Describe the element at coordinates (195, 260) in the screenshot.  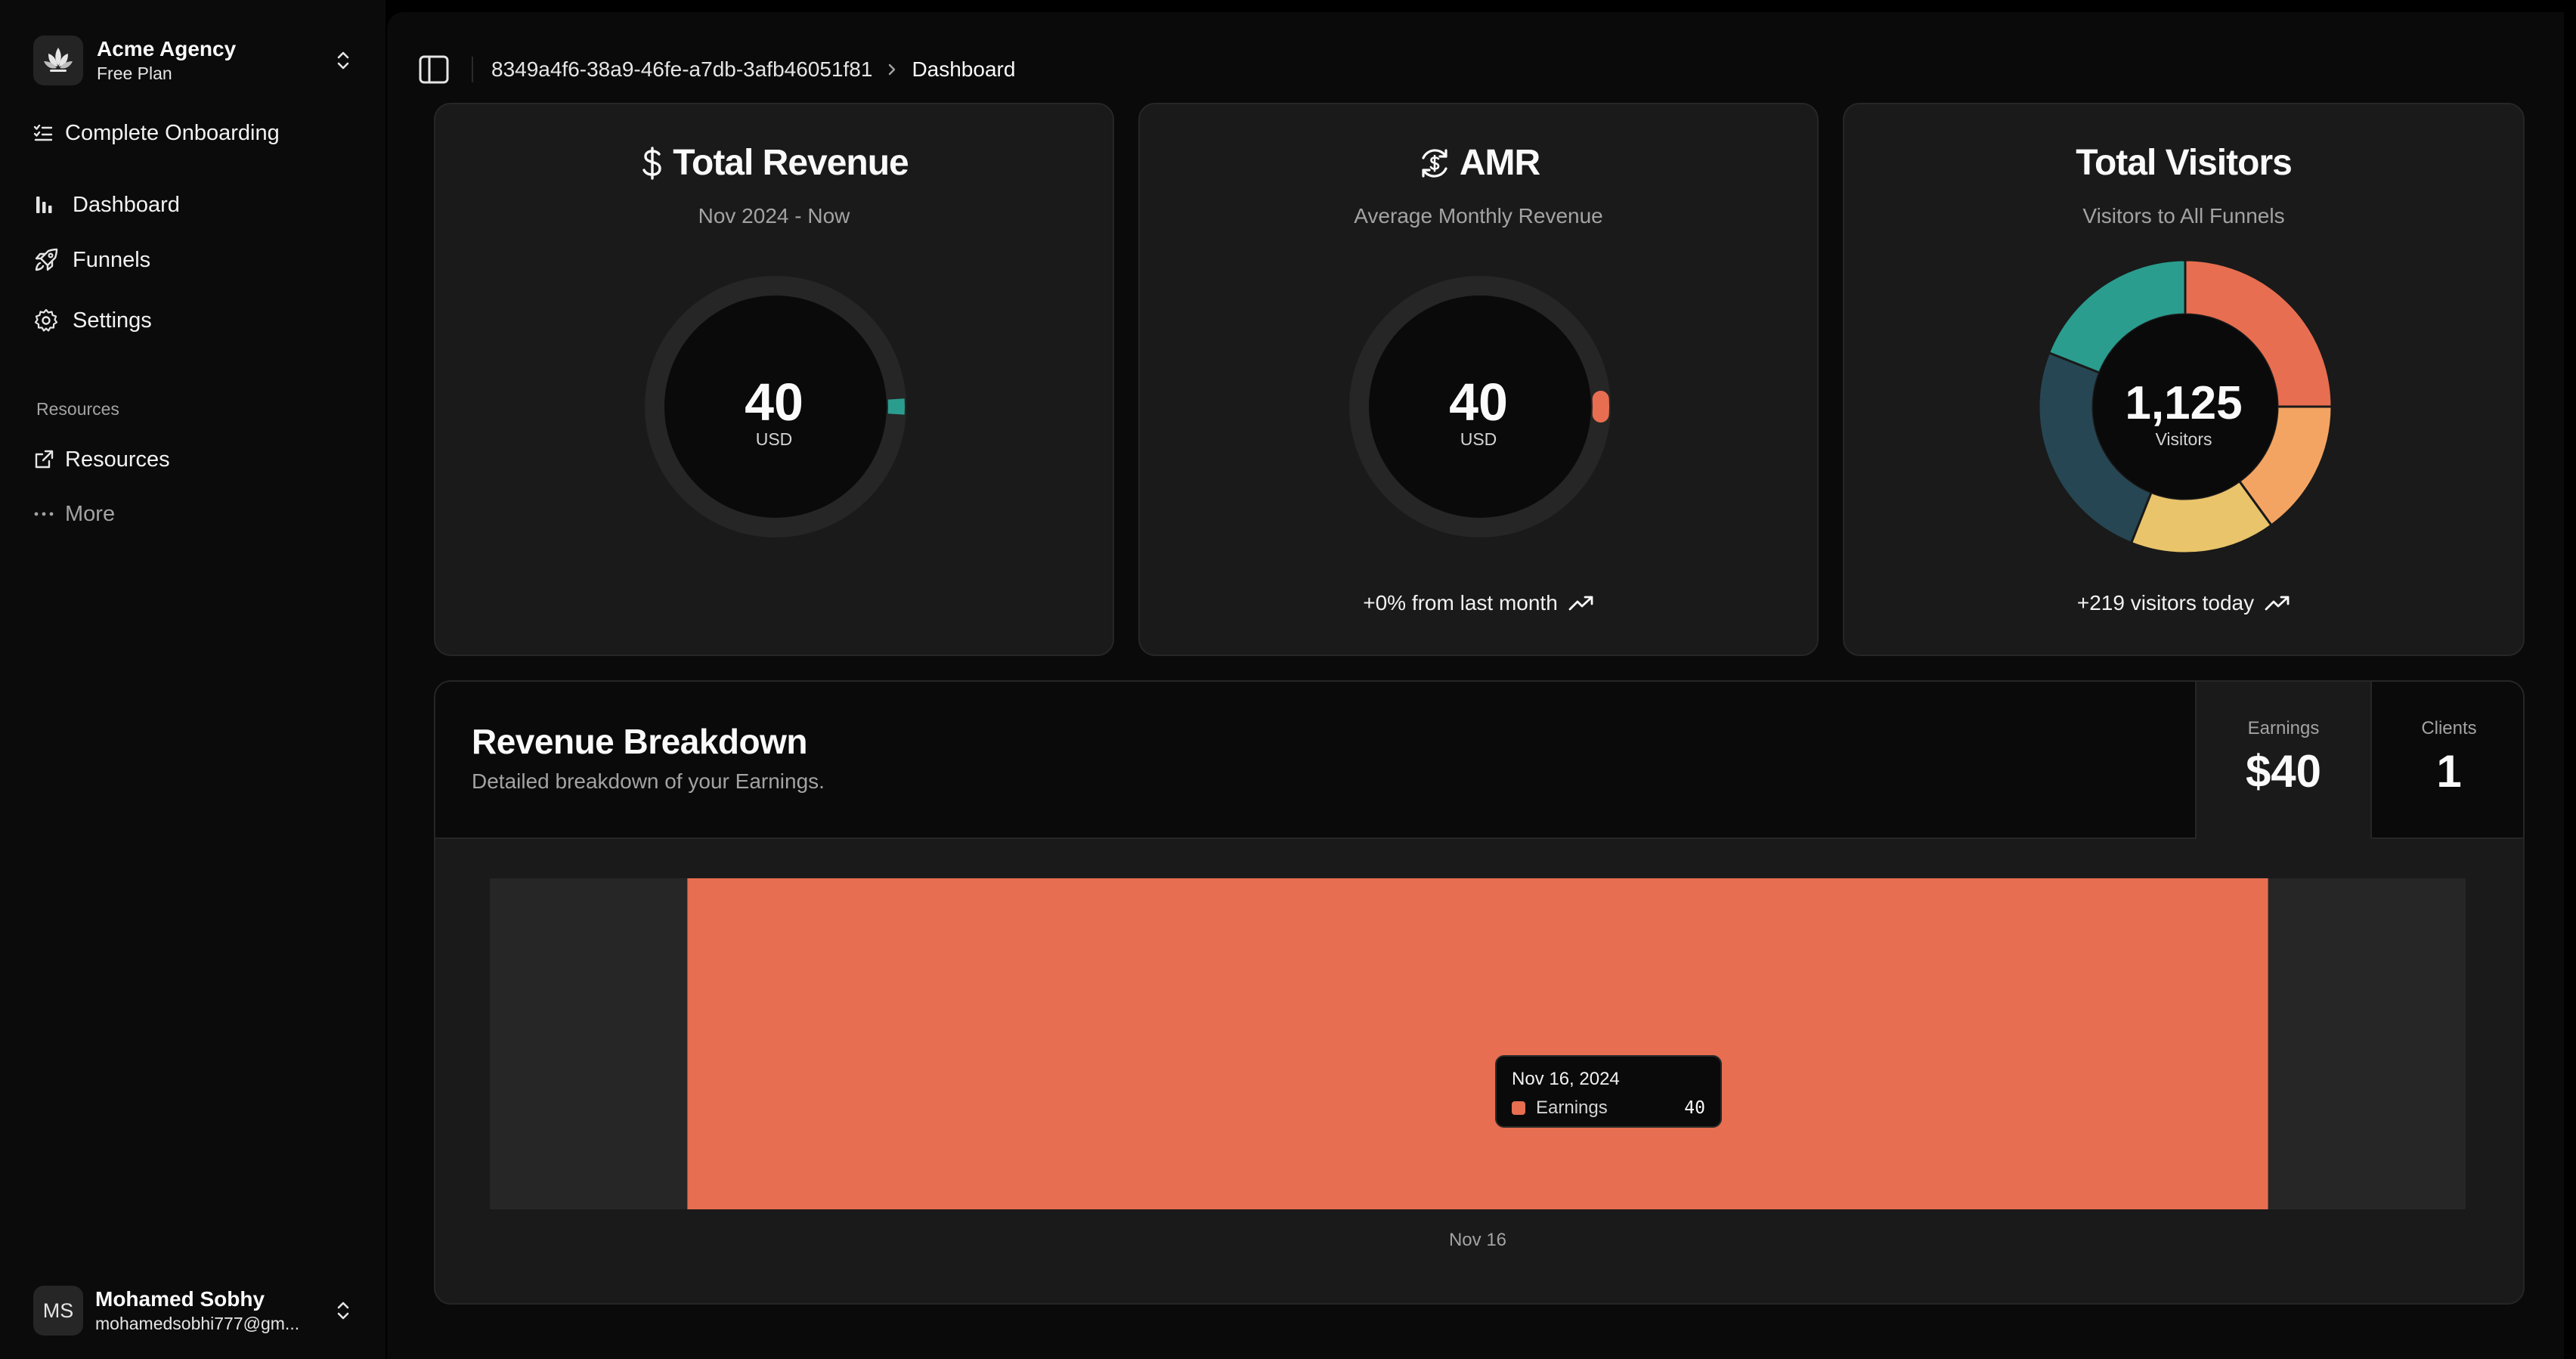
I see `sidebar-item-funnels: Funnels` at that location.